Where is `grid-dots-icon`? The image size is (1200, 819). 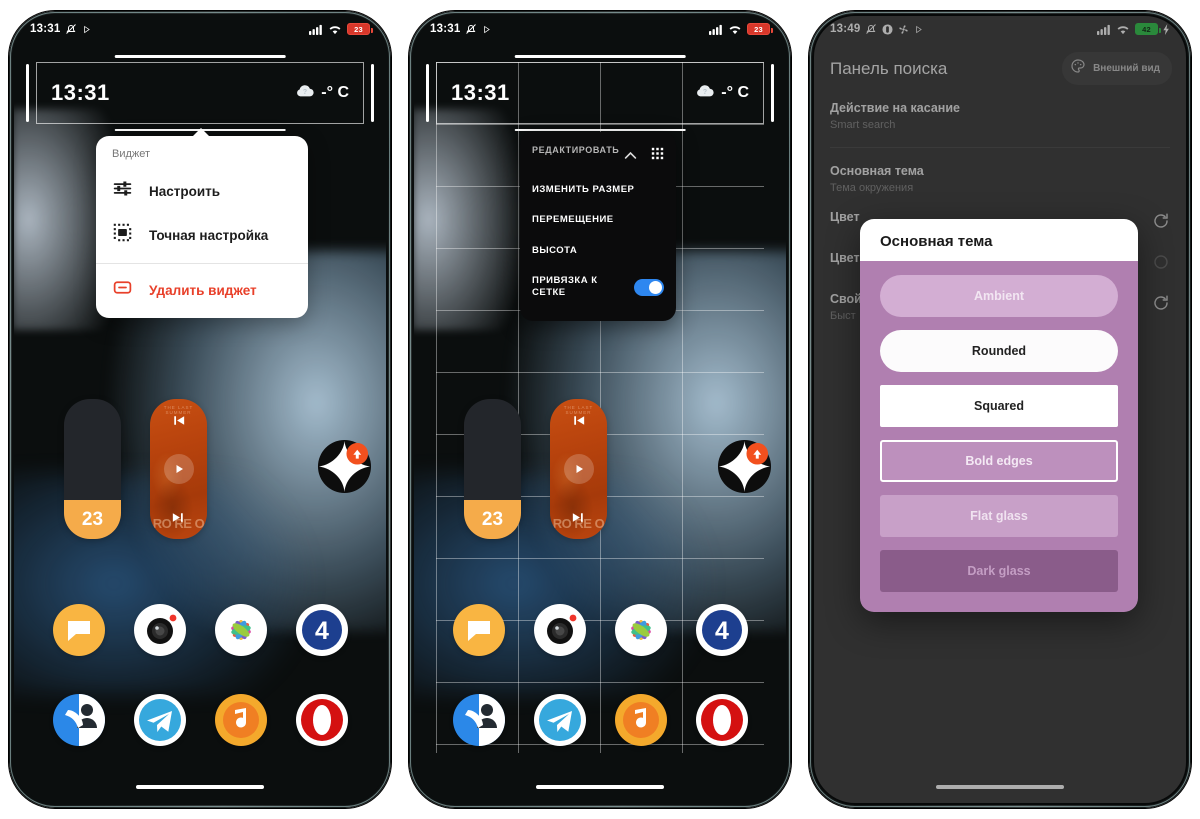
grid-dots-icon is located at coordinates (657, 156).